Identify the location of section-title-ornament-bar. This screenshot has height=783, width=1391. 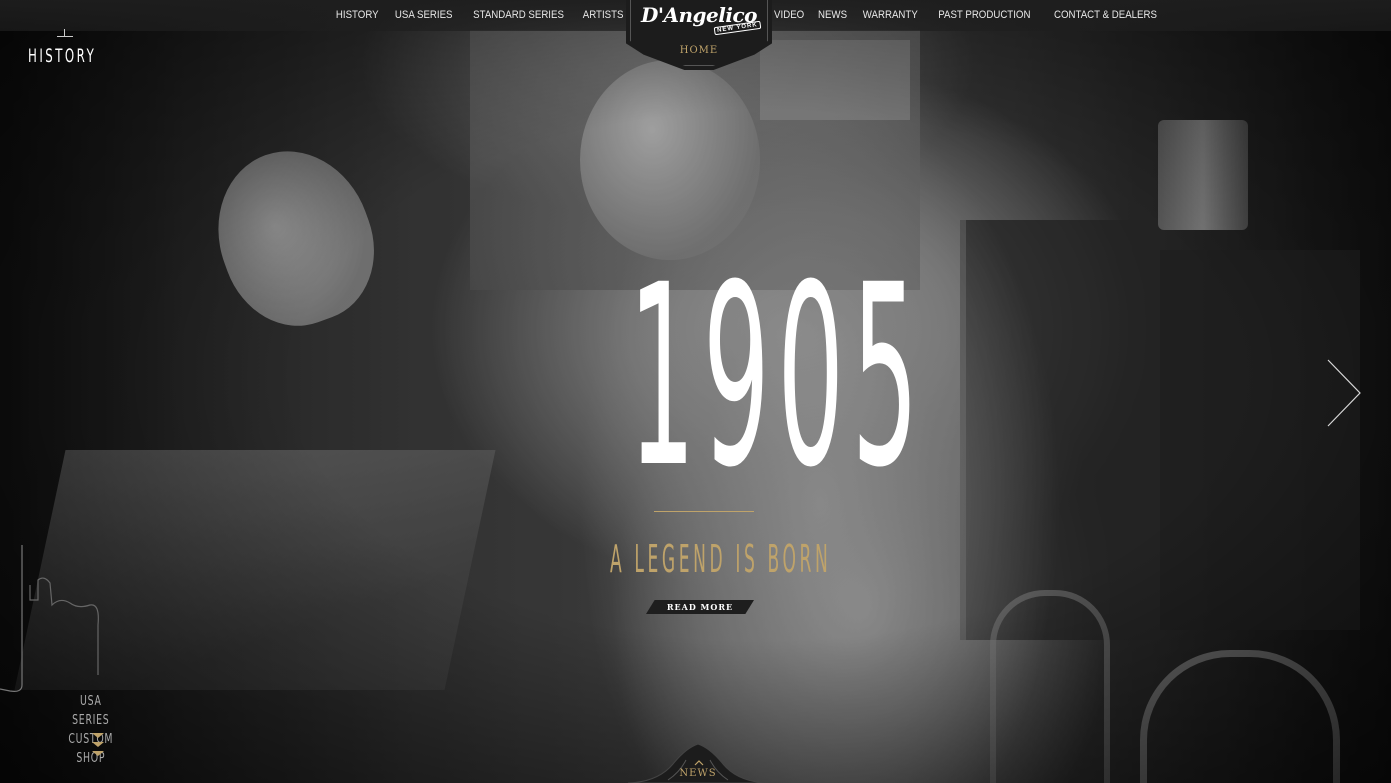
(65, 36).